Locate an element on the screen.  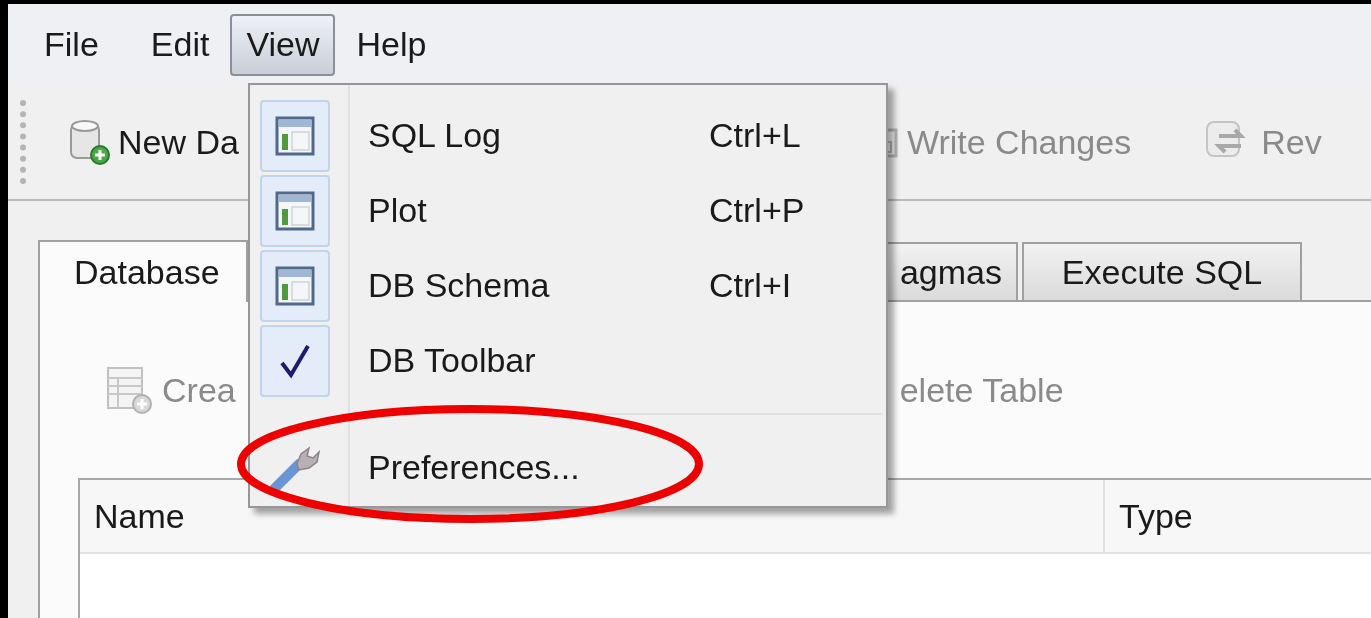
toolbar-grip is located at coordinates (23, 142).